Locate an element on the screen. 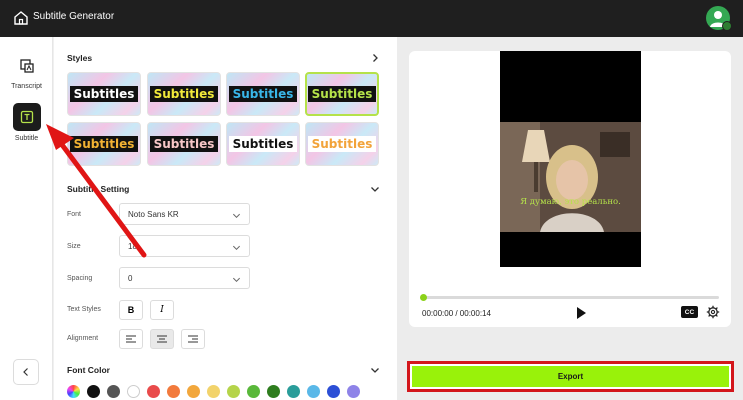 Image resolution: width=743 pixels, height=400 pixels. align-right-icon is located at coordinates (193, 339).